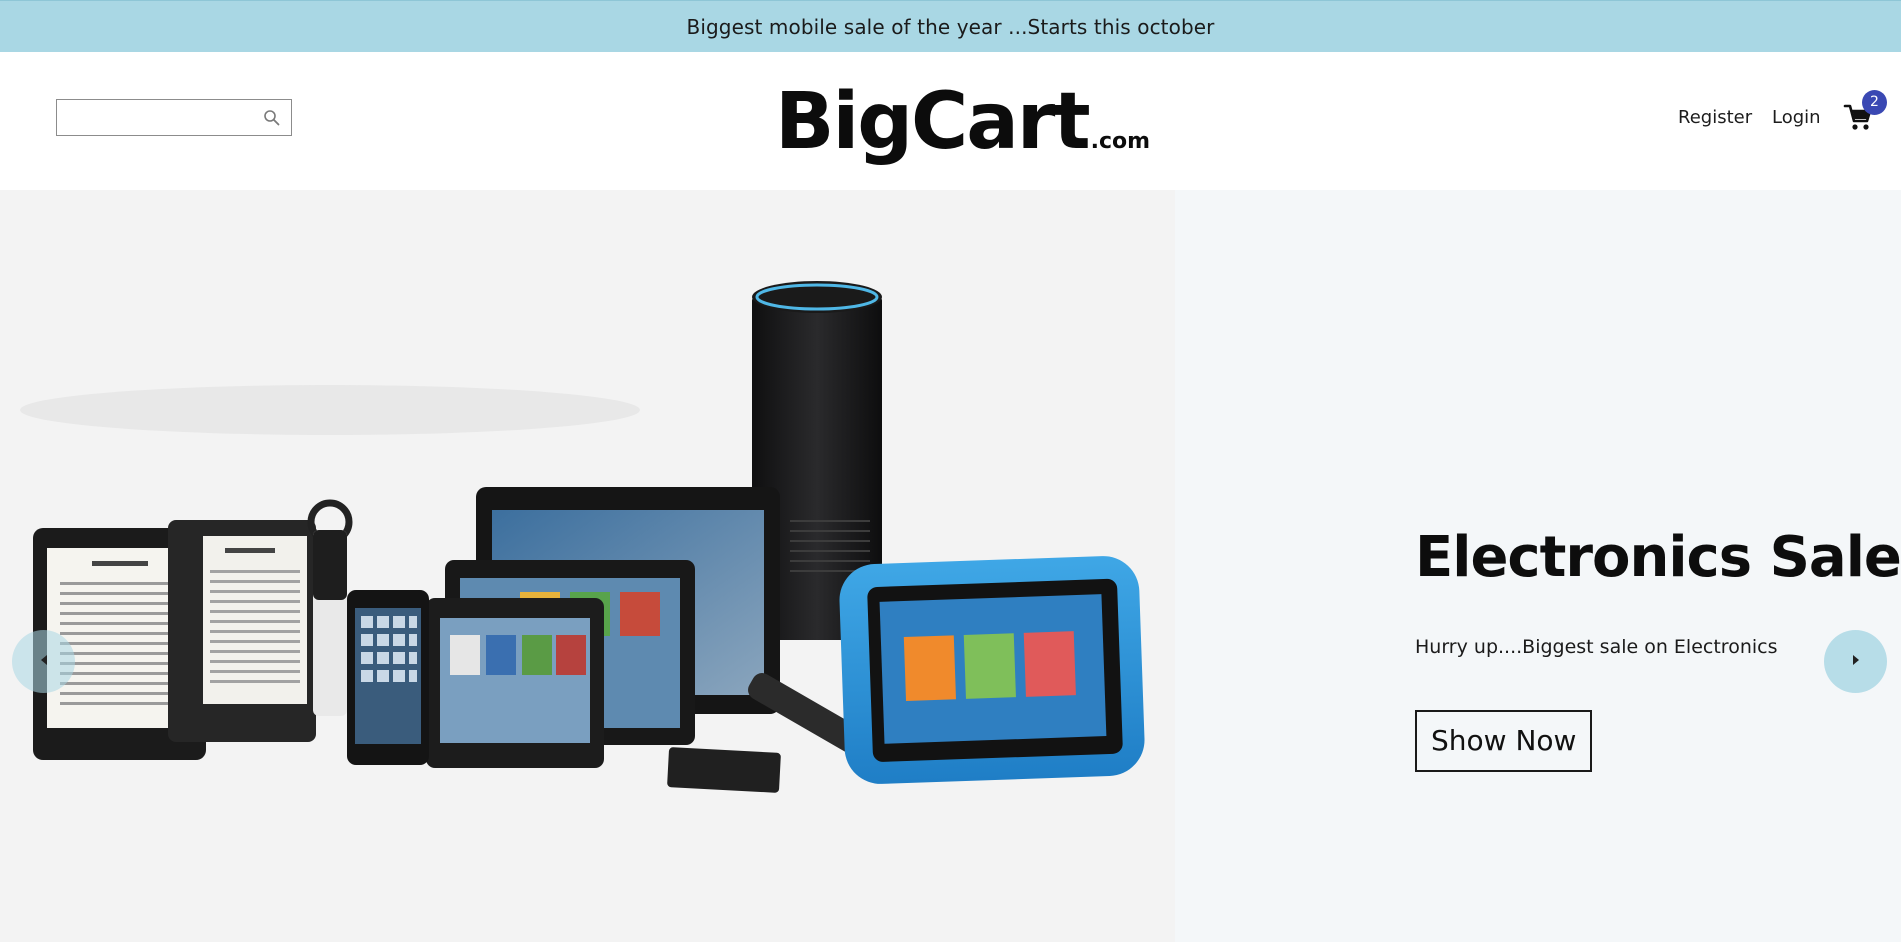 The height and width of the screenshot is (942, 1901). I want to click on slider-next-button, so click(1855, 661).